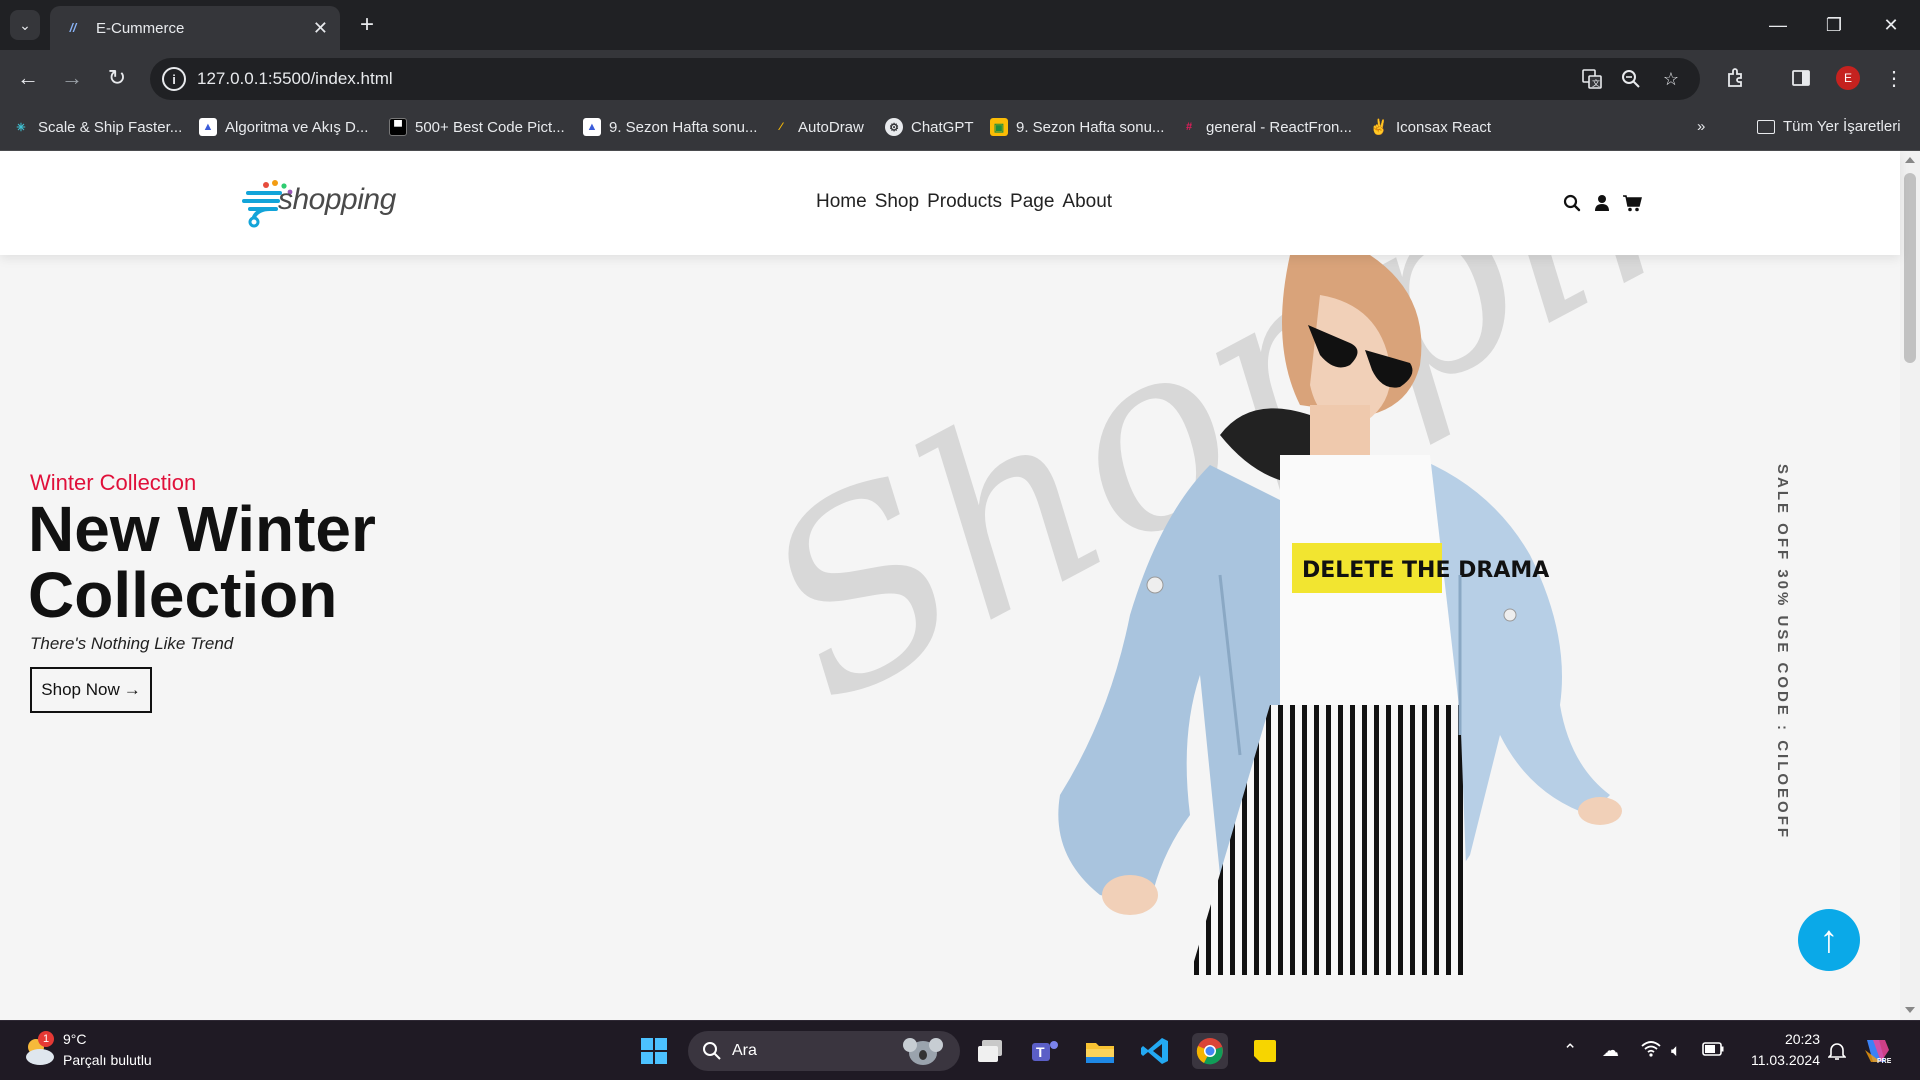  I want to click on side-panel-icon, so click(1801, 78).